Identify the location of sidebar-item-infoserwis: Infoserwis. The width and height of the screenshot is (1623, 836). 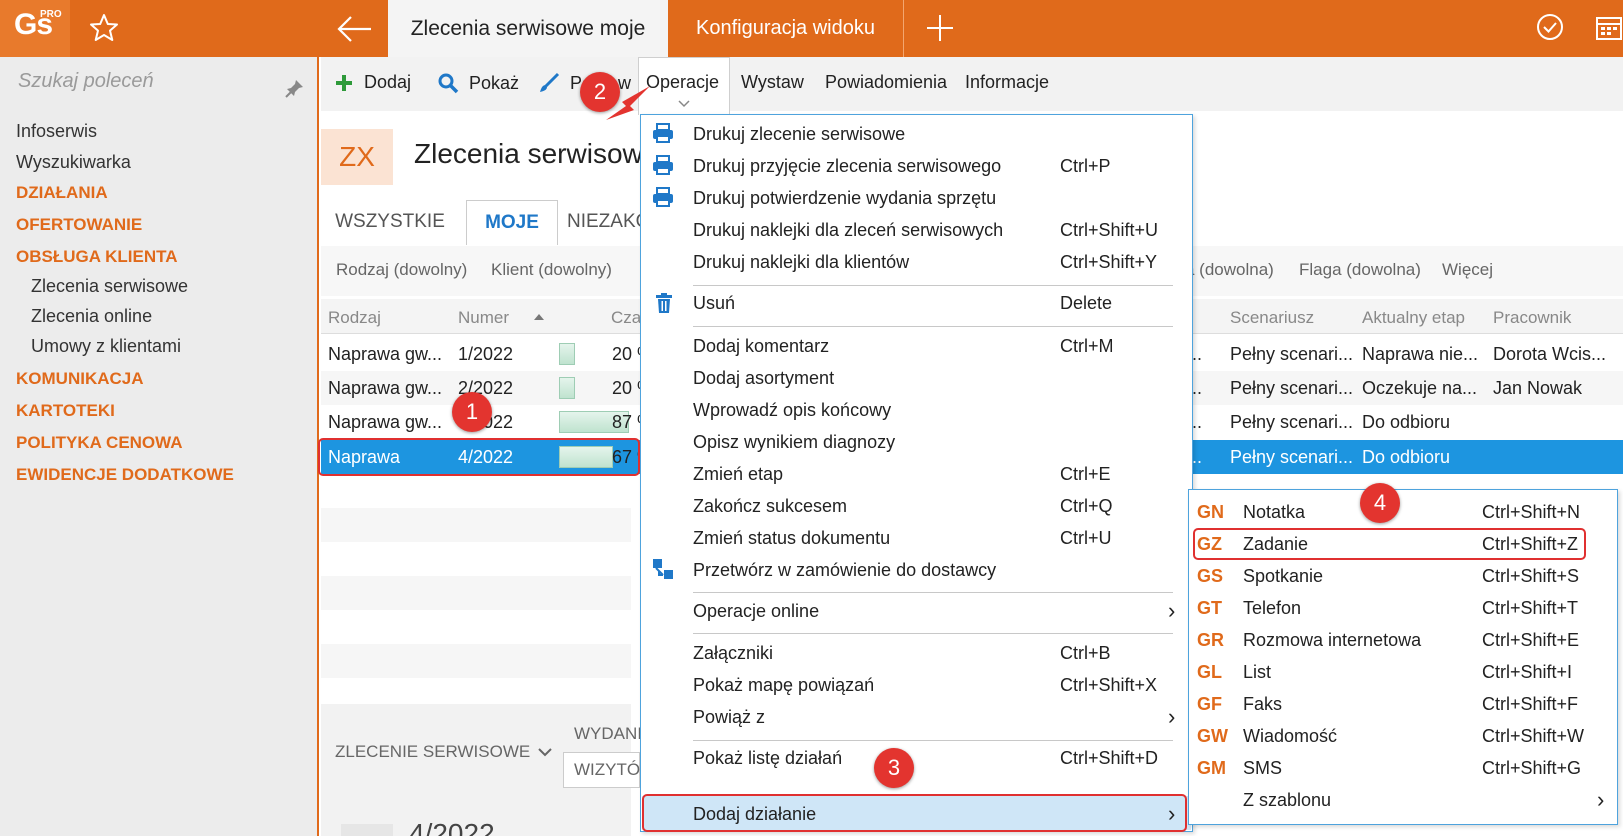
(56, 131).